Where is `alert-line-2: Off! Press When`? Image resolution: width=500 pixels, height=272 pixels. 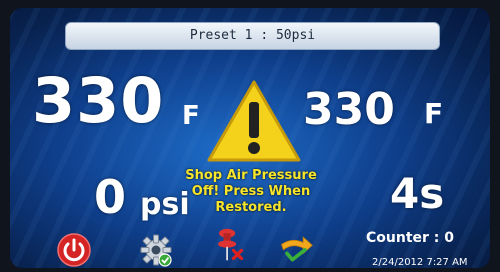 alert-line-2: Off! Press When is located at coordinates (251, 191).